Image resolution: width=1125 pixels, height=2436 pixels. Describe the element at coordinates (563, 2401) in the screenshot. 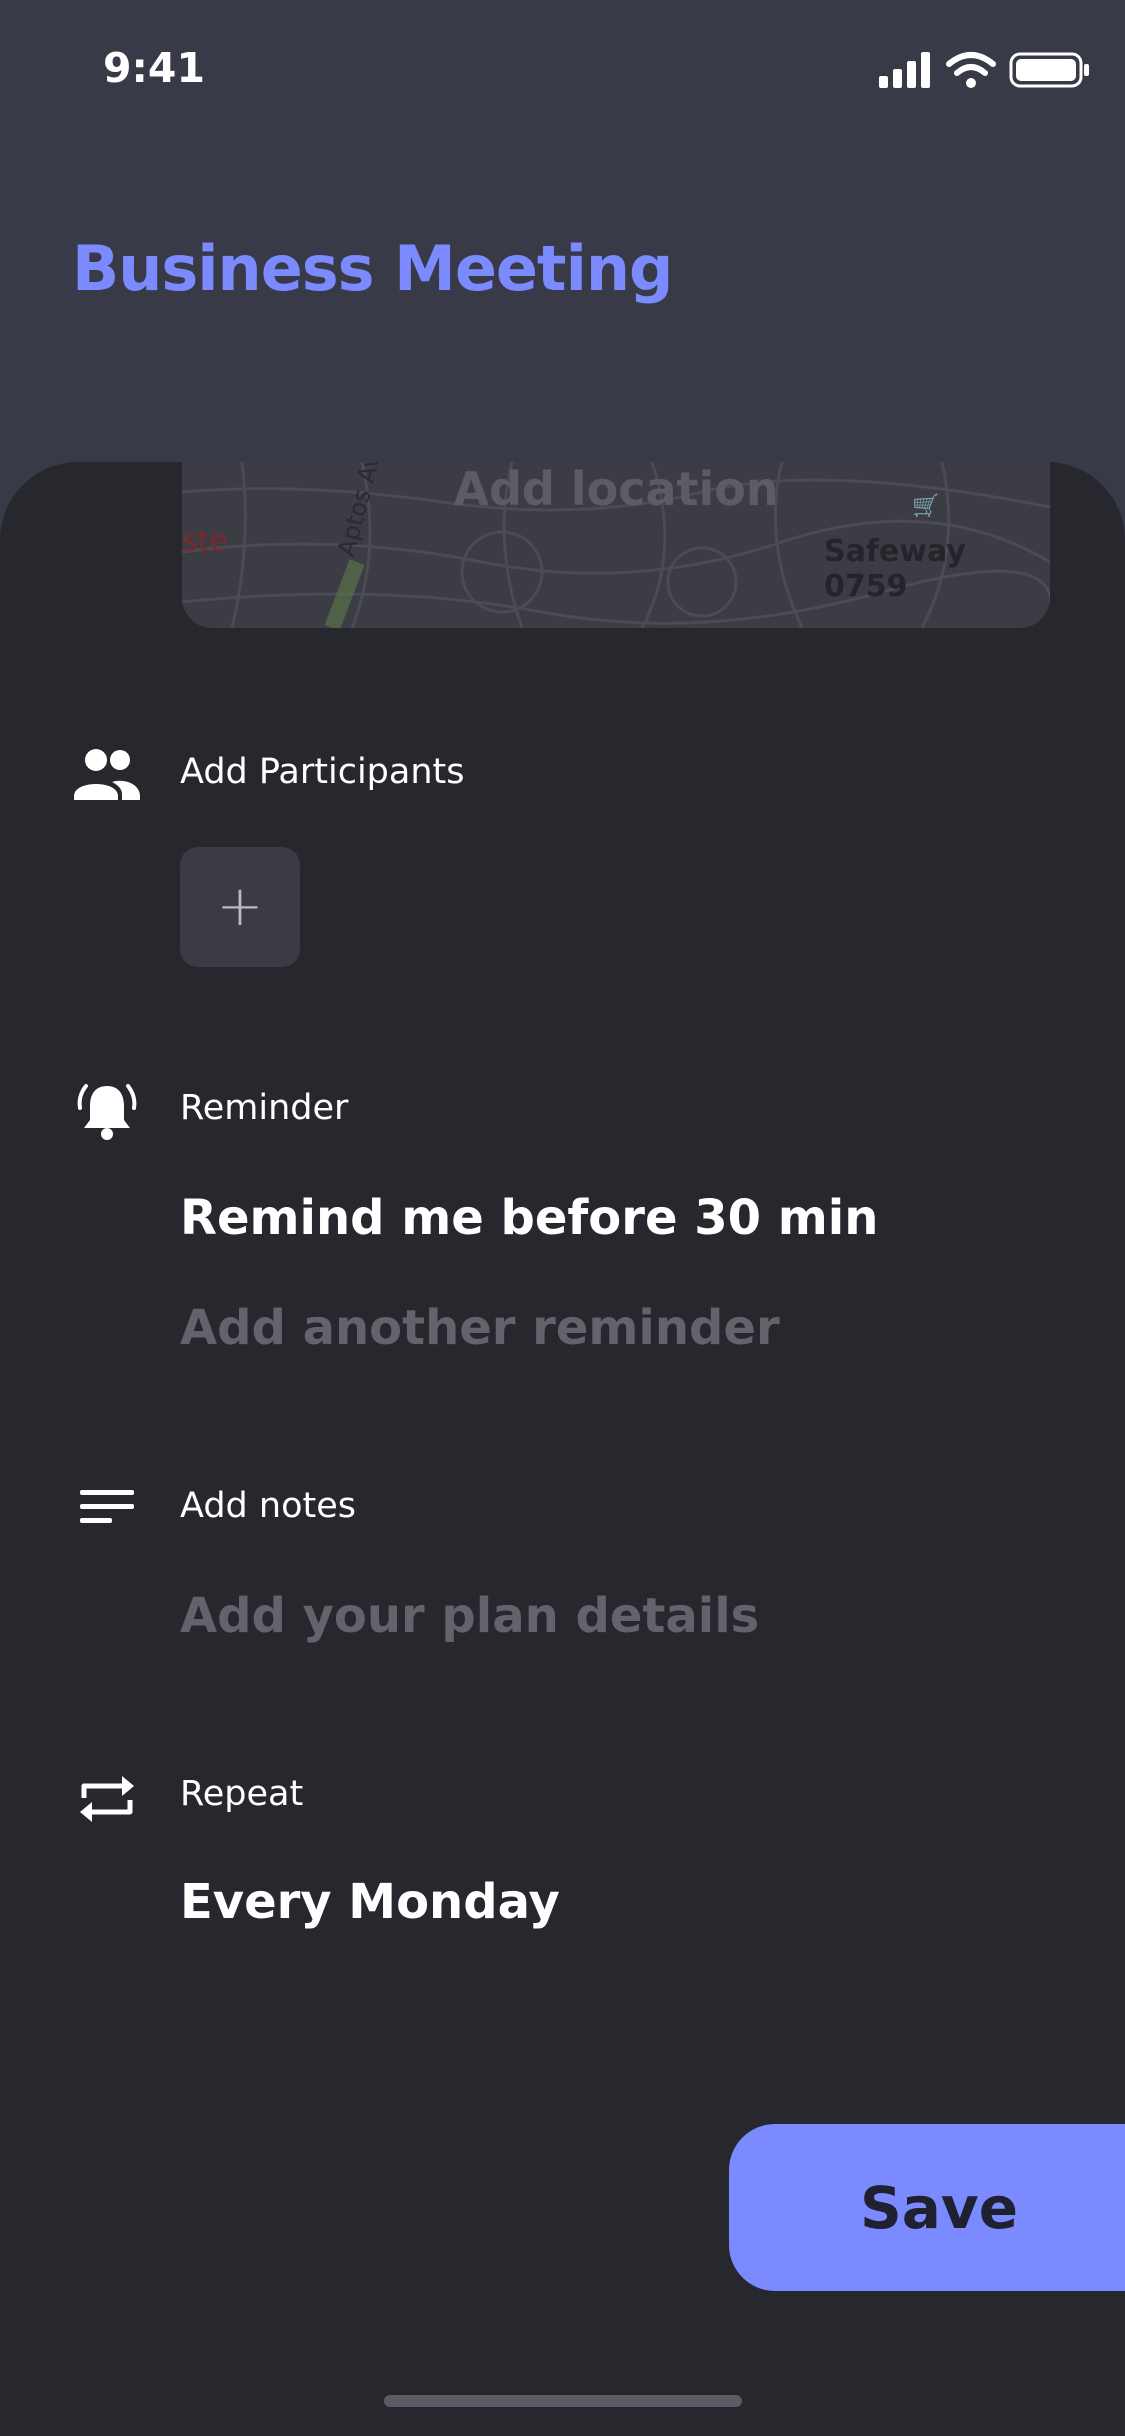

I see `home-indicator` at that location.